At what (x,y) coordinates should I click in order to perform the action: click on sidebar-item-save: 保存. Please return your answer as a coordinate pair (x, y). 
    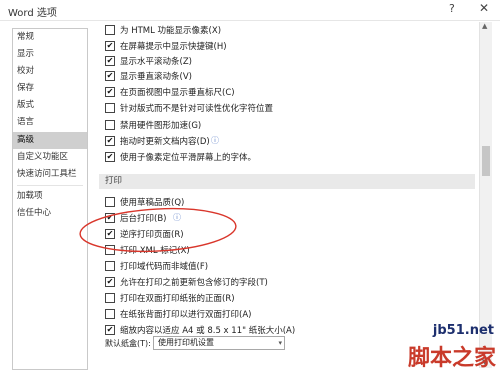
    Looking at the image, I should click on (50, 88).